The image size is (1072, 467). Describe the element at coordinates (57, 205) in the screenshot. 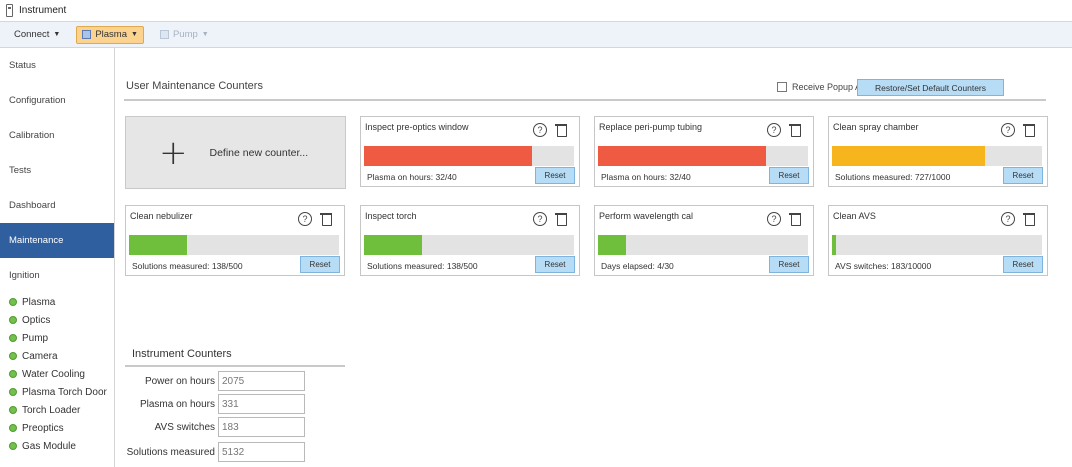

I see `sidebar-item-dashboard: Dashboard` at that location.